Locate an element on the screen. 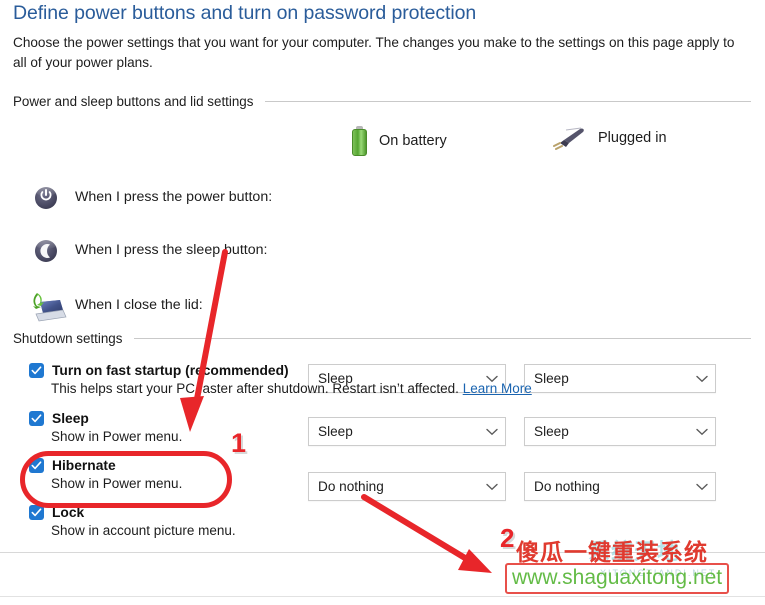 This screenshot has width=765, height=605. section-header-shutdown: Shutdown settings is located at coordinates (382, 338).